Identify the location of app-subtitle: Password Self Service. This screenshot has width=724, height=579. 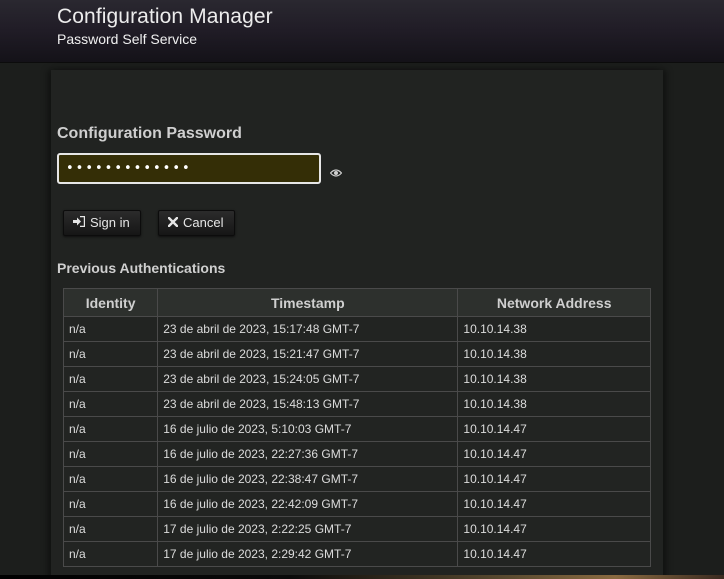
(127, 39).